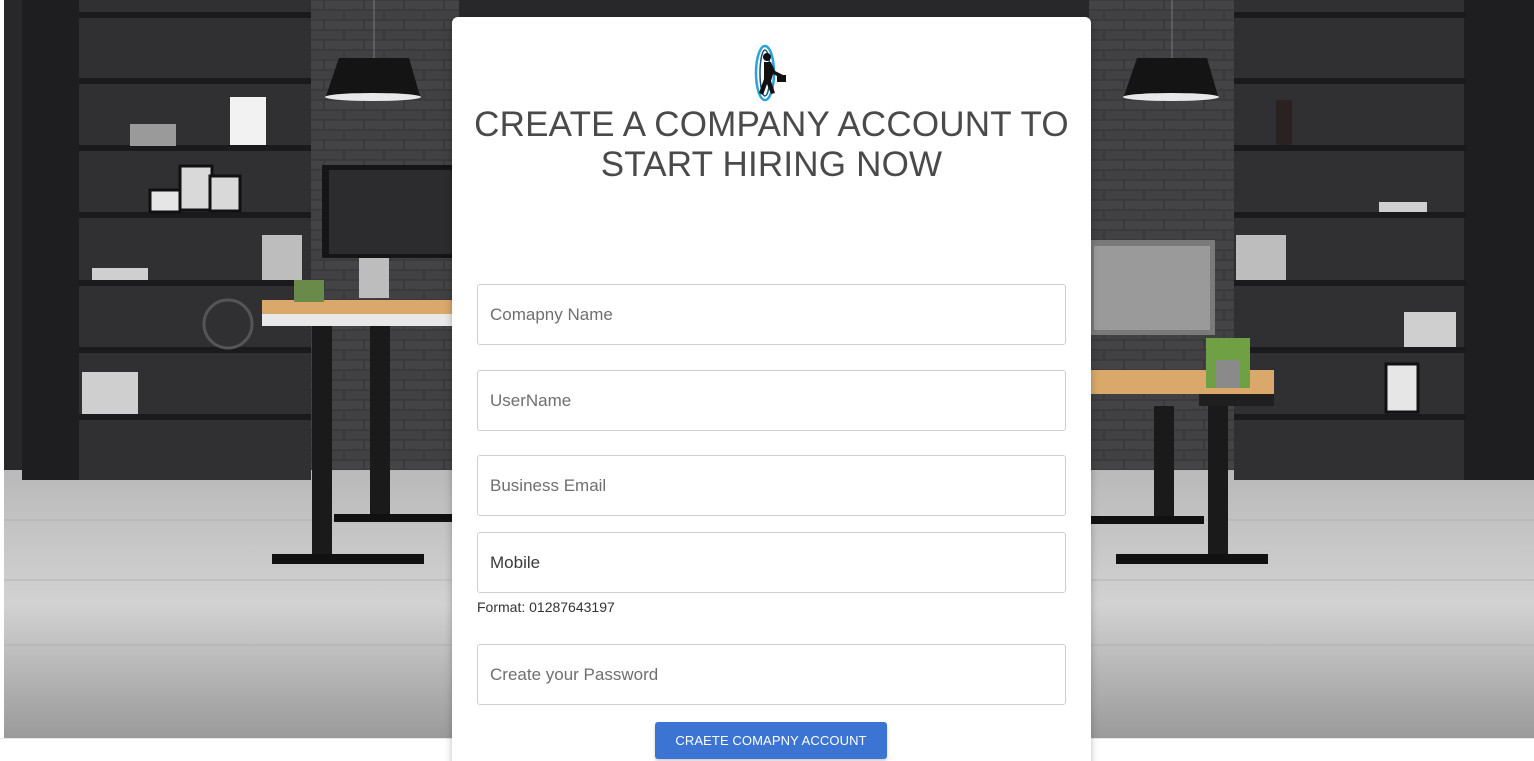 The width and height of the screenshot is (1534, 761). Describe the element at coordinates (771, 674) in the screenshot. I see `password-input` at that location.